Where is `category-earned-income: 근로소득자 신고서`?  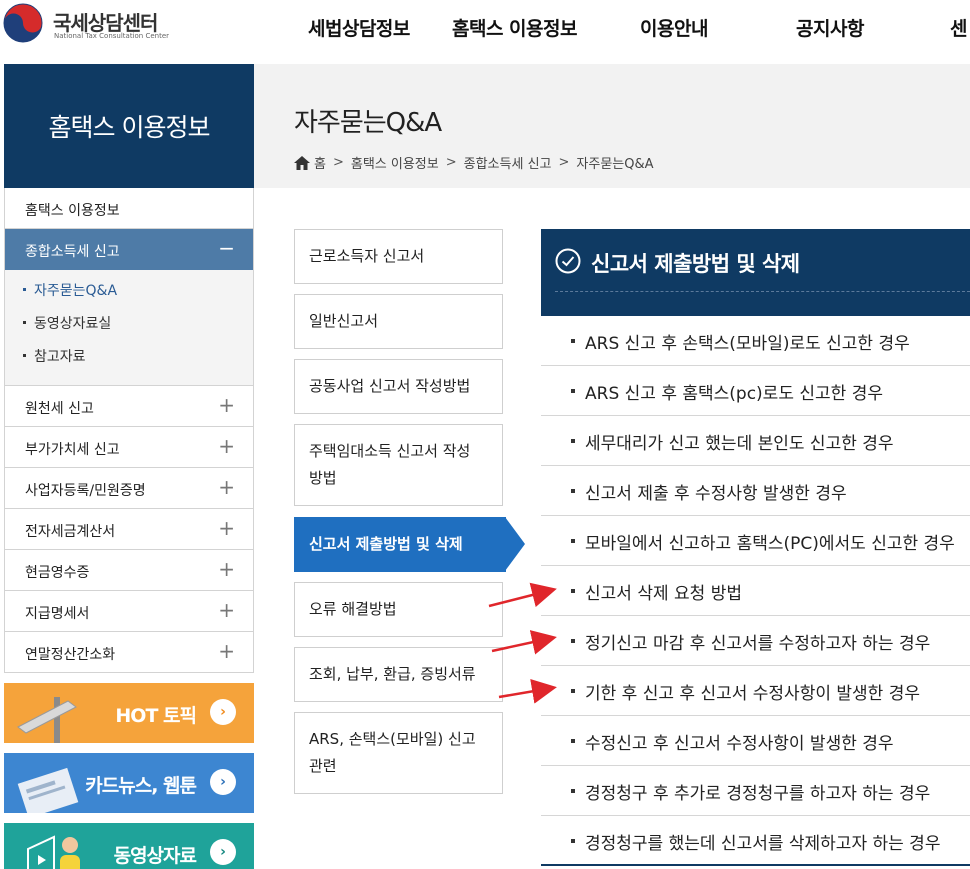 category-earned-income: 근로소득자 신고서 is located at coordinates (398, 256).